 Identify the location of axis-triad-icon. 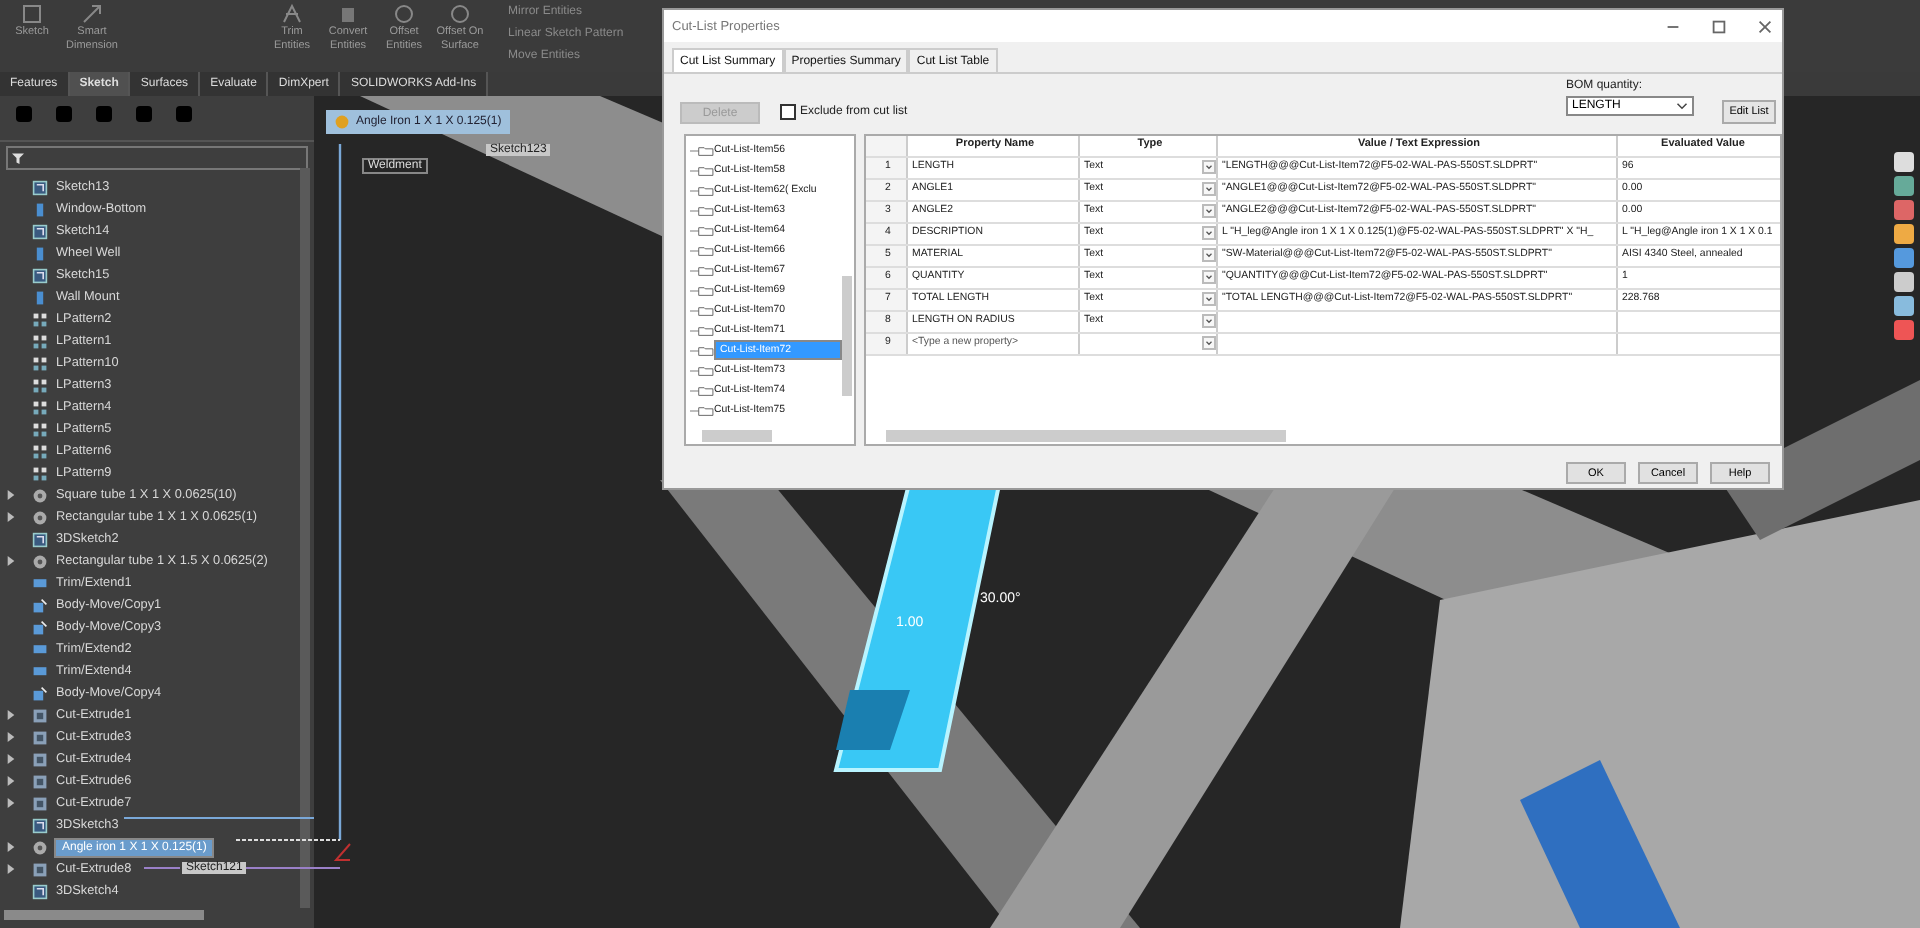
(342, 852).